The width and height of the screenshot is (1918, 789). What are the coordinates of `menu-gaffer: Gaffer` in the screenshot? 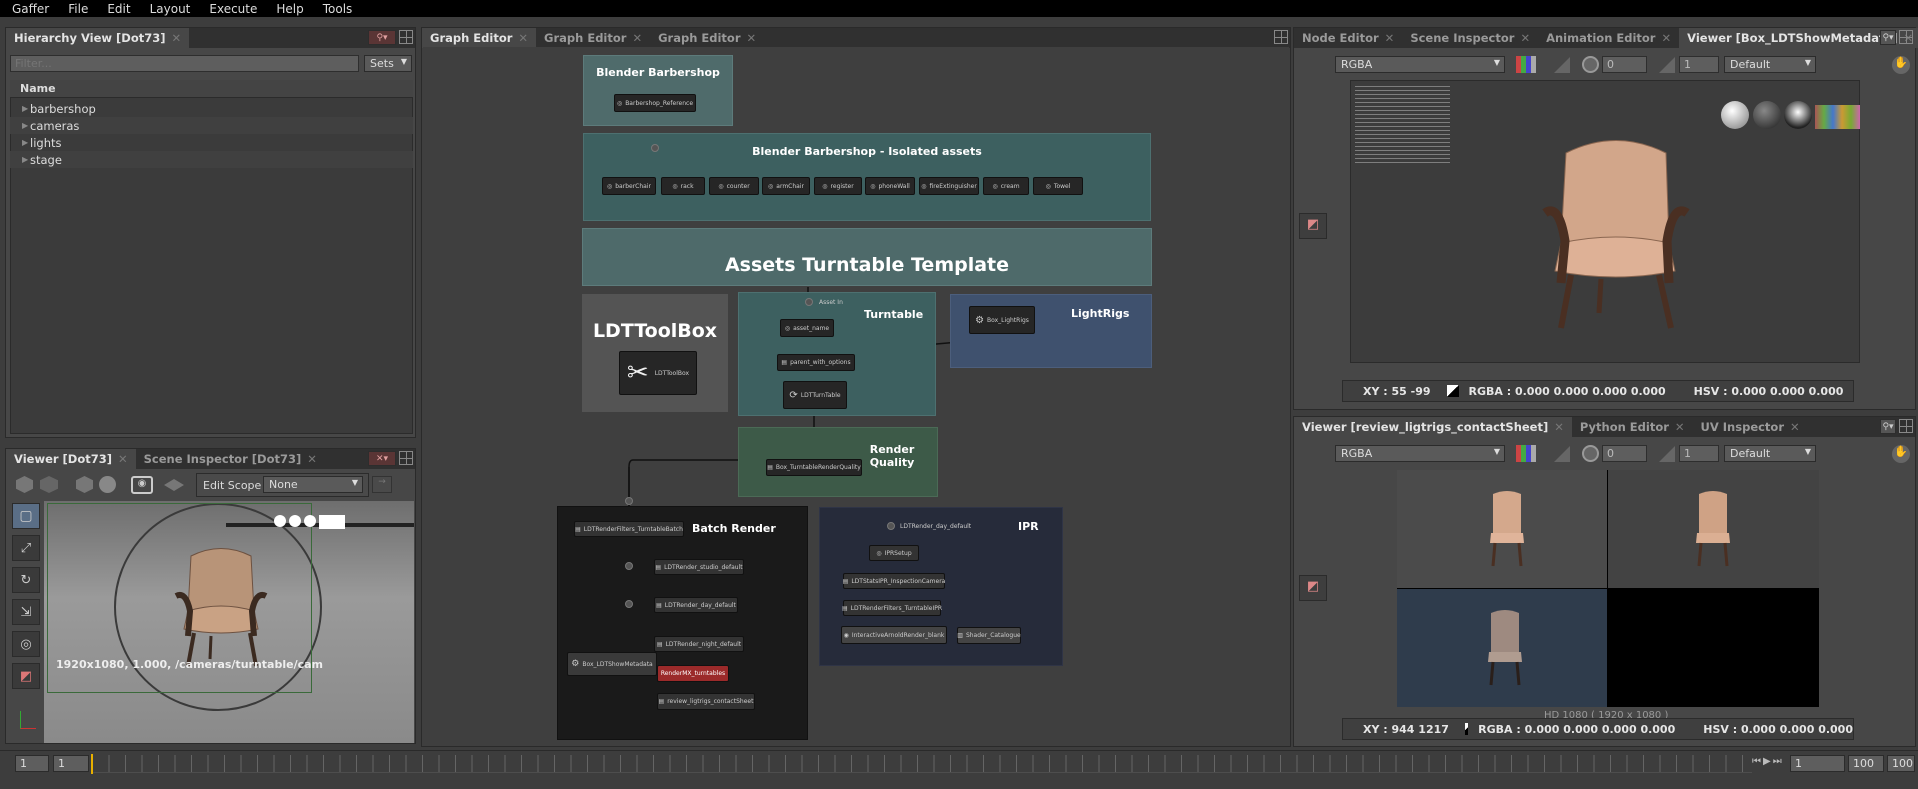 It's located at (28, 9).